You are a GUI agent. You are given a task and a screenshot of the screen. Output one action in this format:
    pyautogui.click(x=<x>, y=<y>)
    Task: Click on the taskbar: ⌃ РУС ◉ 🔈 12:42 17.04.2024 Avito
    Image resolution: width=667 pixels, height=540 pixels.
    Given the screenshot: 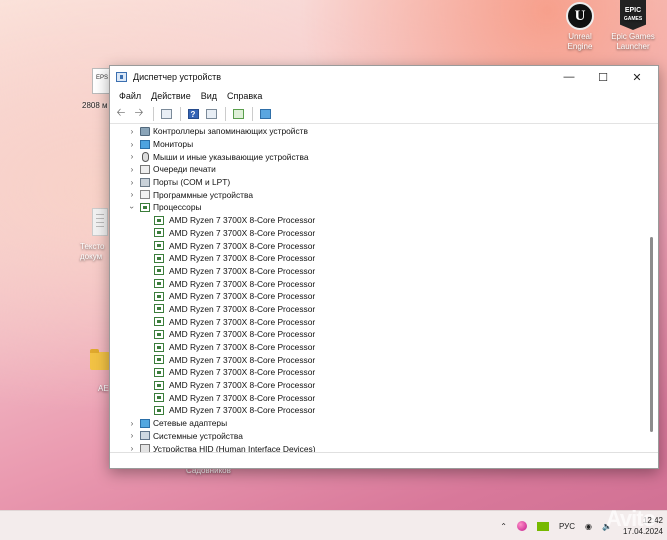 What is the action you would take?
    pyautogui.click(x=333, y=523)
    